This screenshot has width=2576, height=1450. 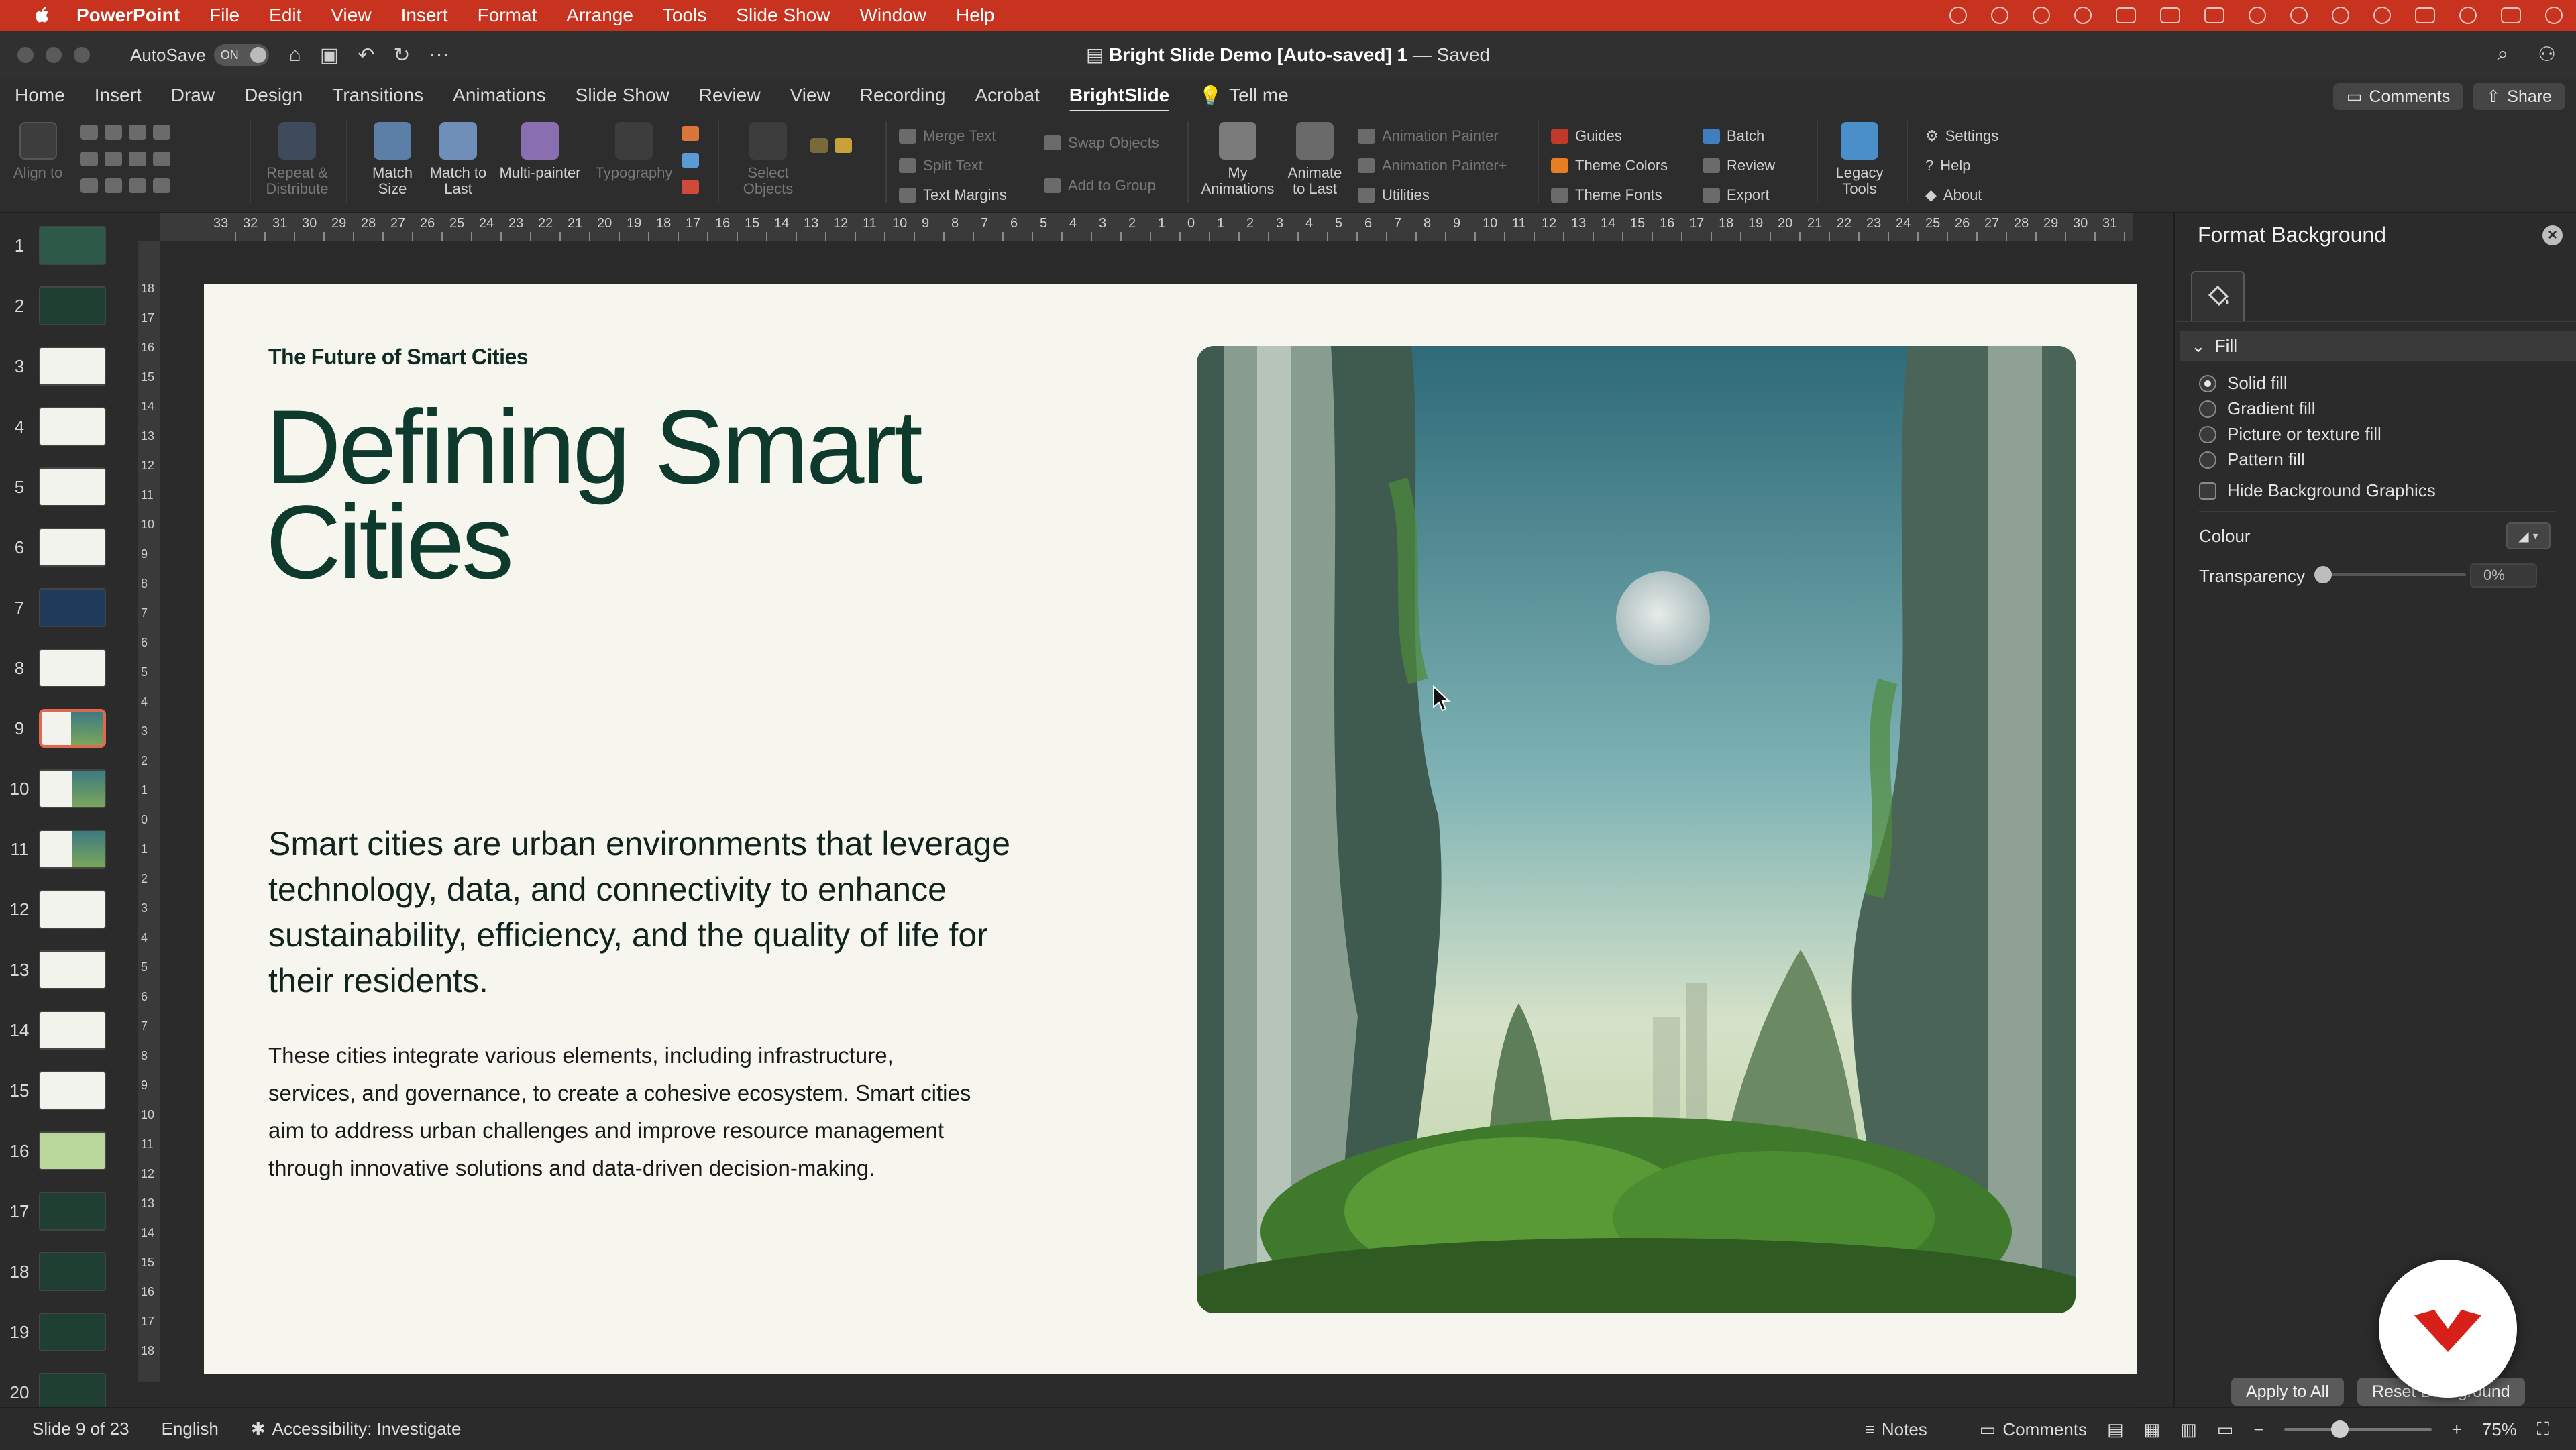 What do you see at coordinates (1958, 15) in the screenshot?
I see `figma-icon` at bounding box center [1958, 15].